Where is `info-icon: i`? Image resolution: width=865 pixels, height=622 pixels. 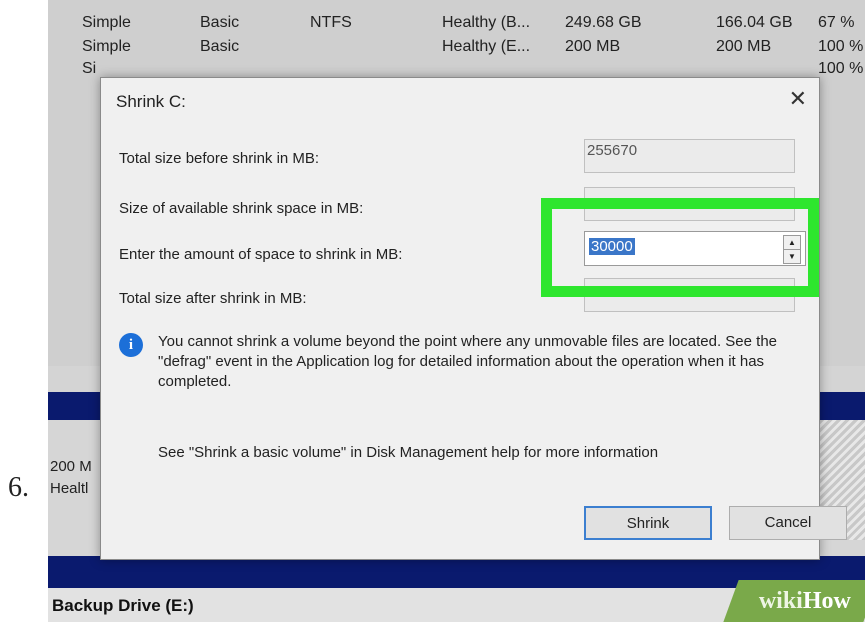 info-icon: i is located at coordinates (131, 345).